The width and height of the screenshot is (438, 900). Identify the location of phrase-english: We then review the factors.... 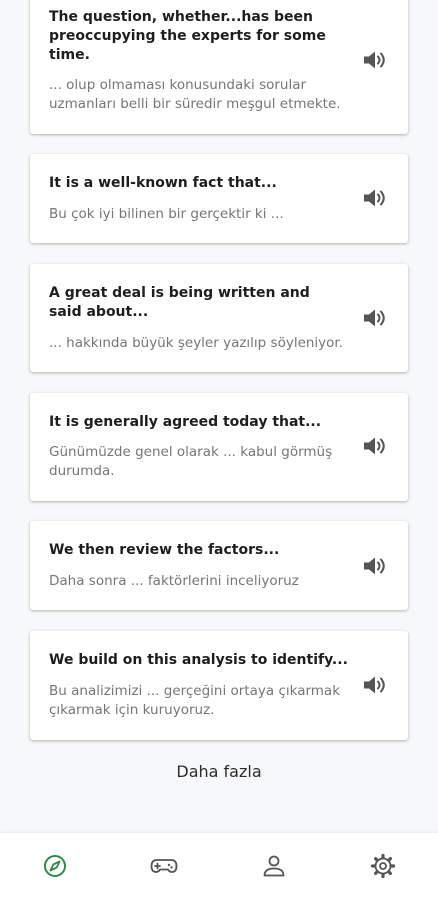
(164, 550).